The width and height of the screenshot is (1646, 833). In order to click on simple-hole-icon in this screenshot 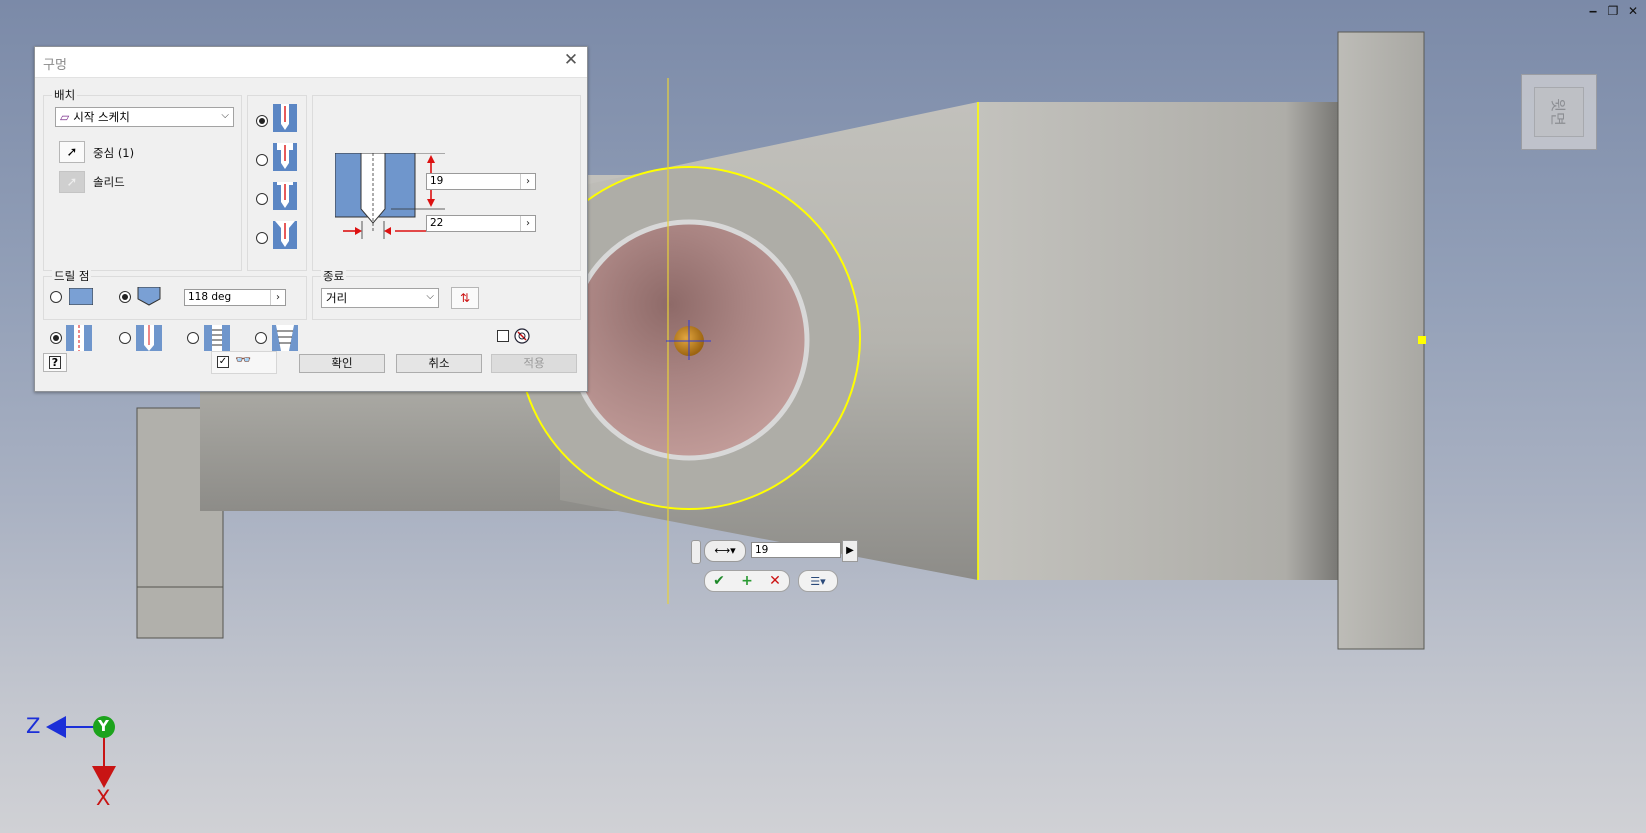, I will do `click(285, 118)`.